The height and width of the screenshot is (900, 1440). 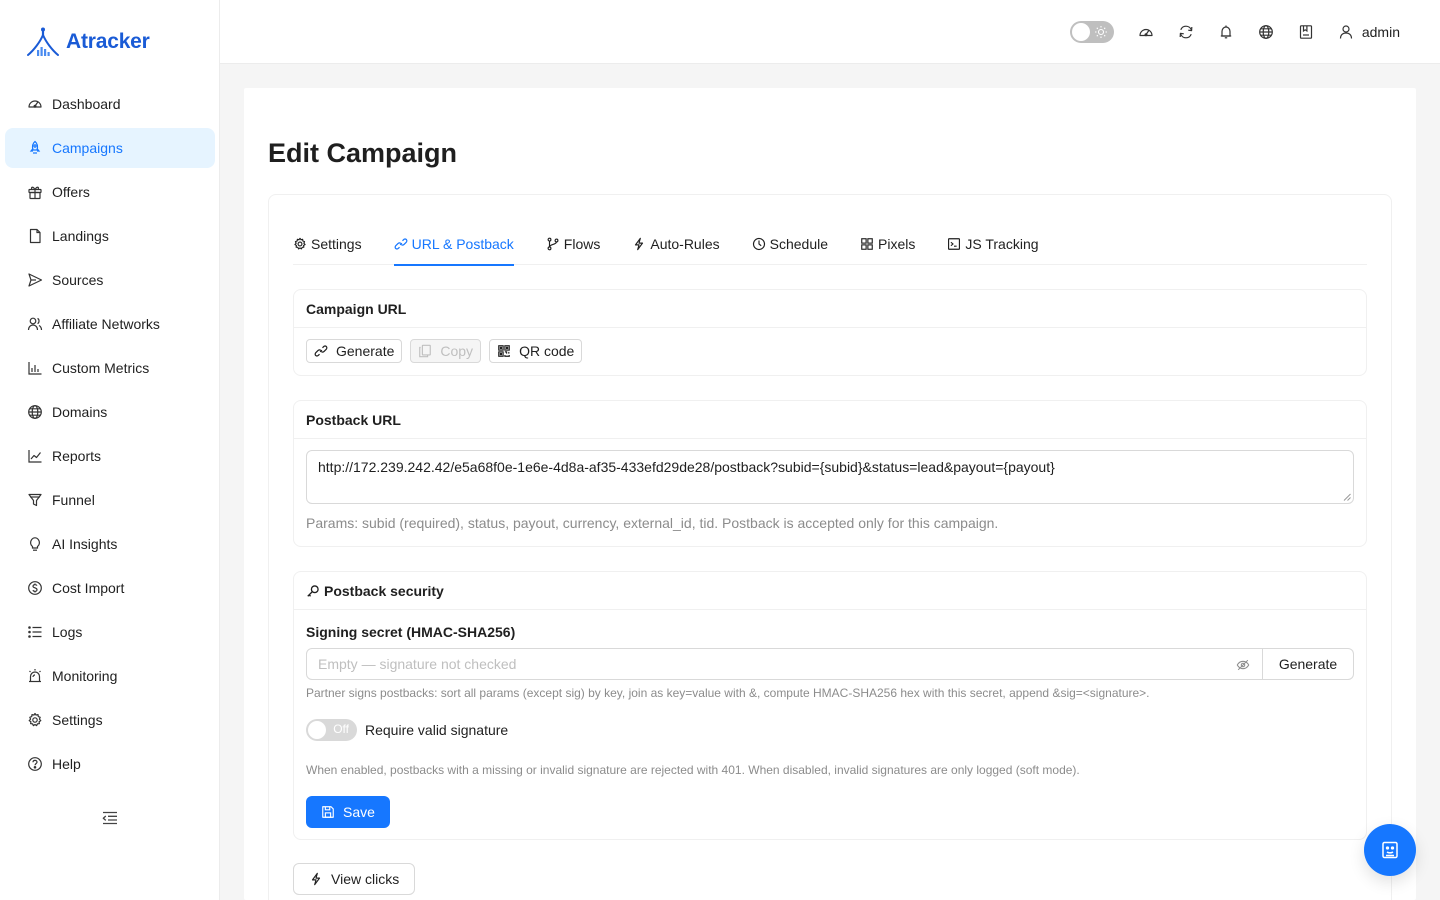 I want to click on rocket-icon, so click(x=35, y=148).